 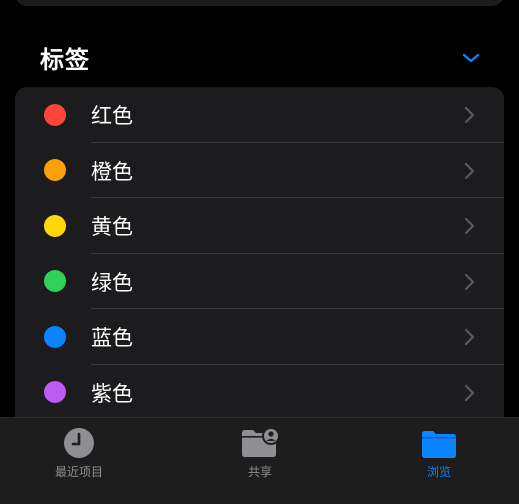 What do you see at coordinates (79, 461) in the screenshot?
I see `tab-recents: 最近项目` at bounding box center [79, 461].